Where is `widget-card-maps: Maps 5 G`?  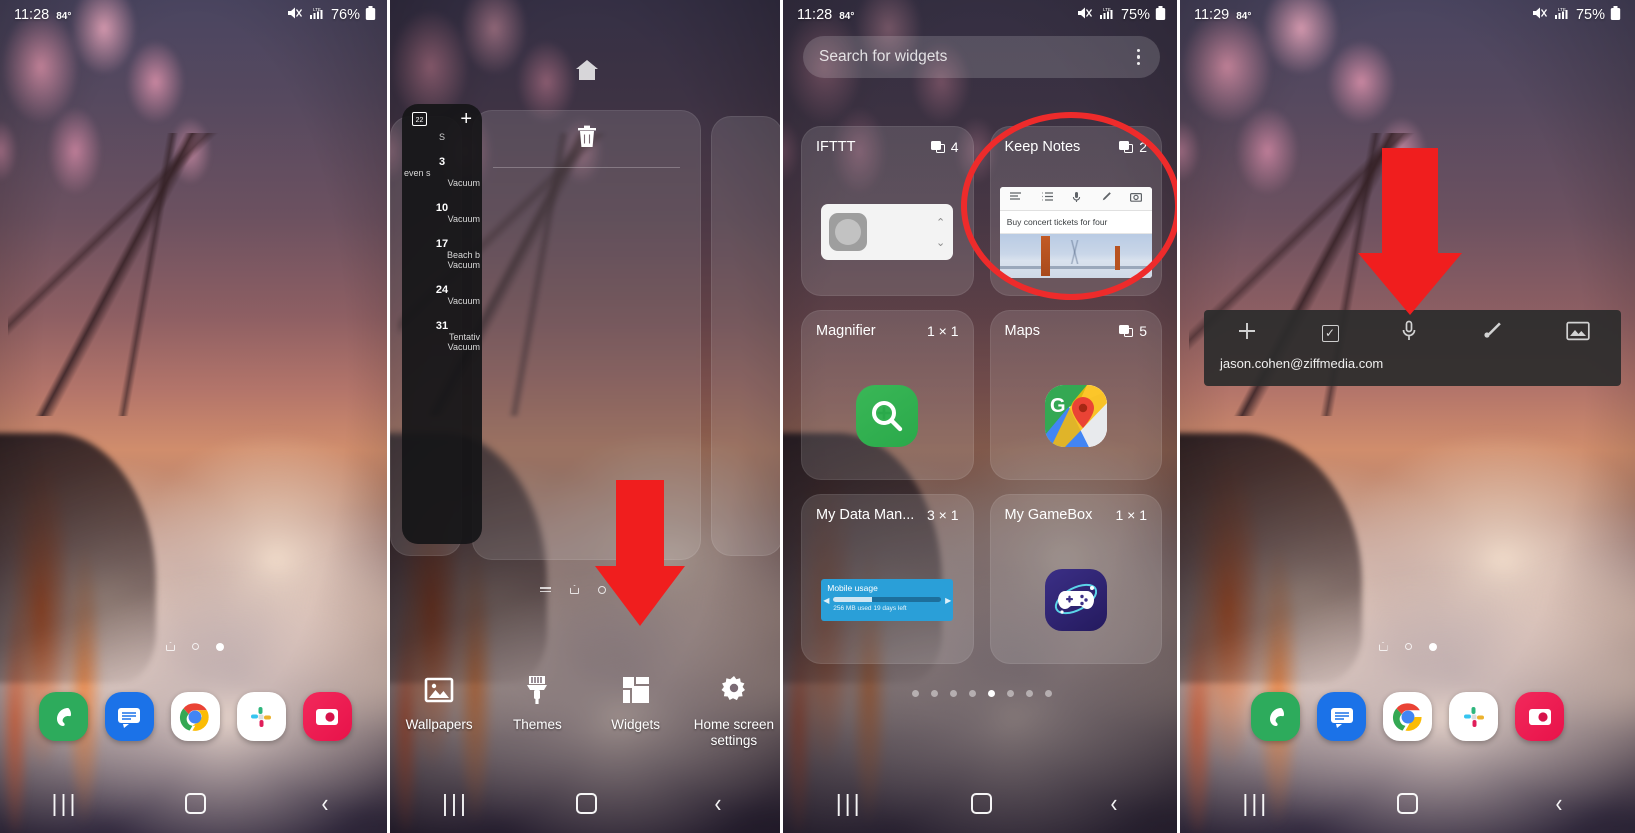
widget-card-maps: Maps 5 G is located at coordinates (1075, 395).